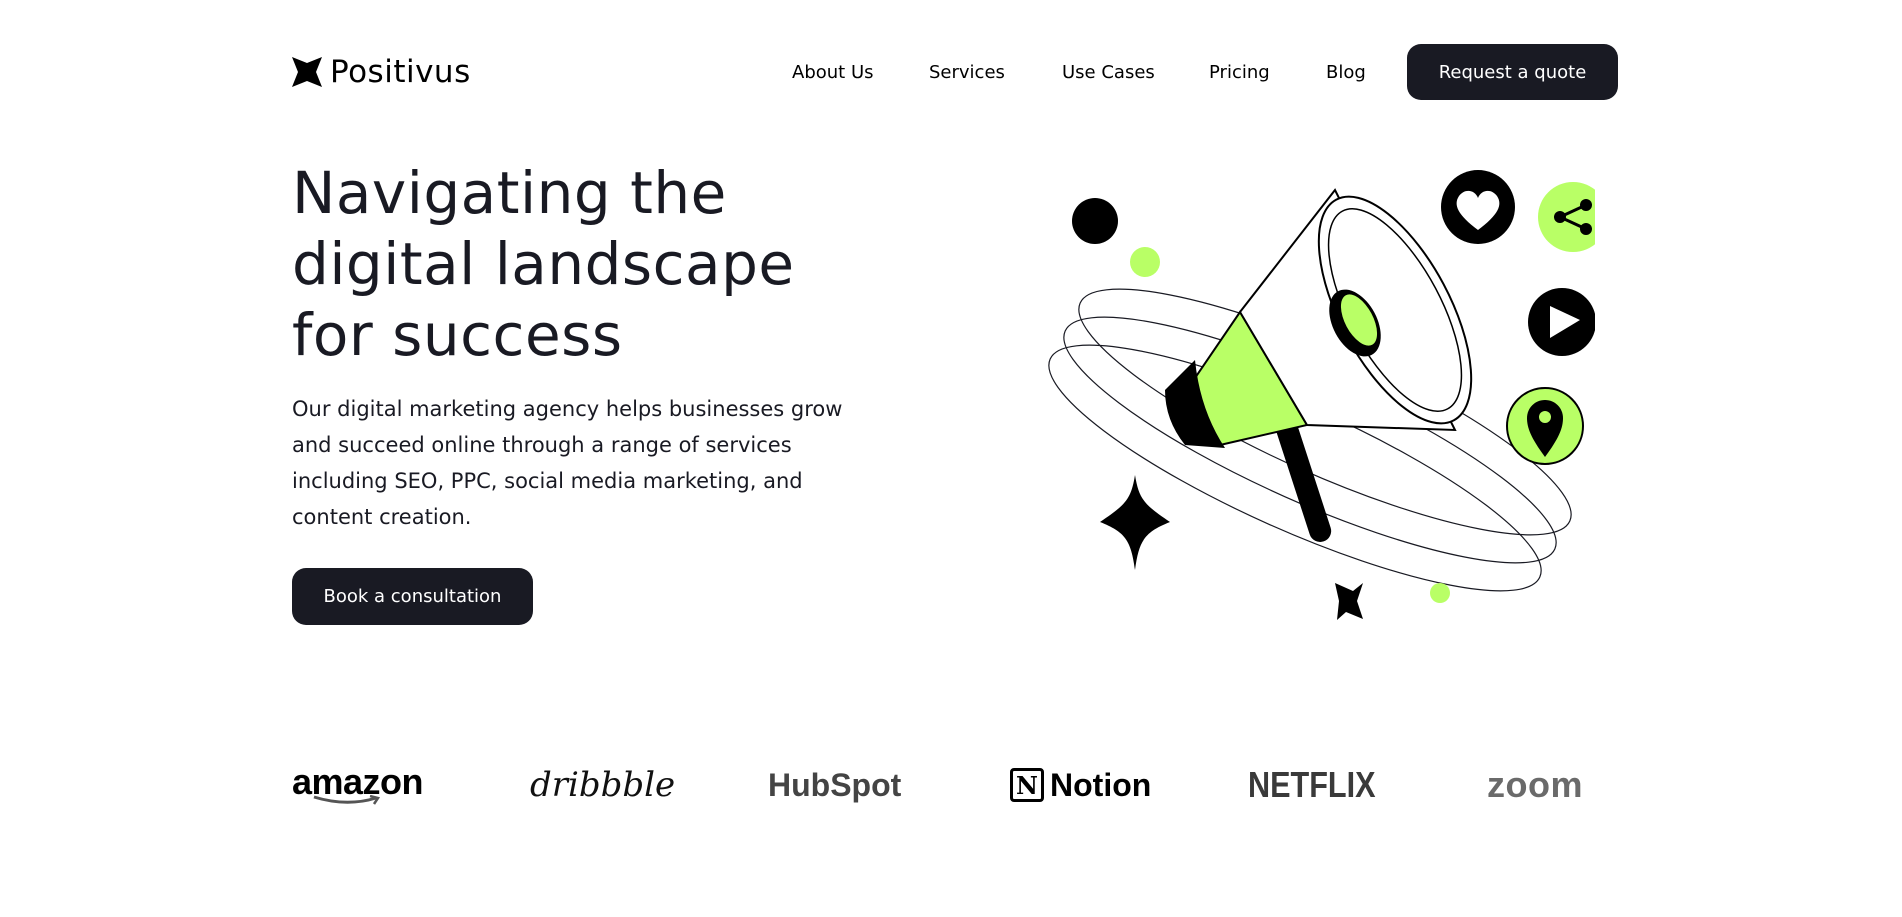  Describe the element at coordinates (1312, 784) in the screenshot. I see `logo-netflix: NETFLIX` at that location.